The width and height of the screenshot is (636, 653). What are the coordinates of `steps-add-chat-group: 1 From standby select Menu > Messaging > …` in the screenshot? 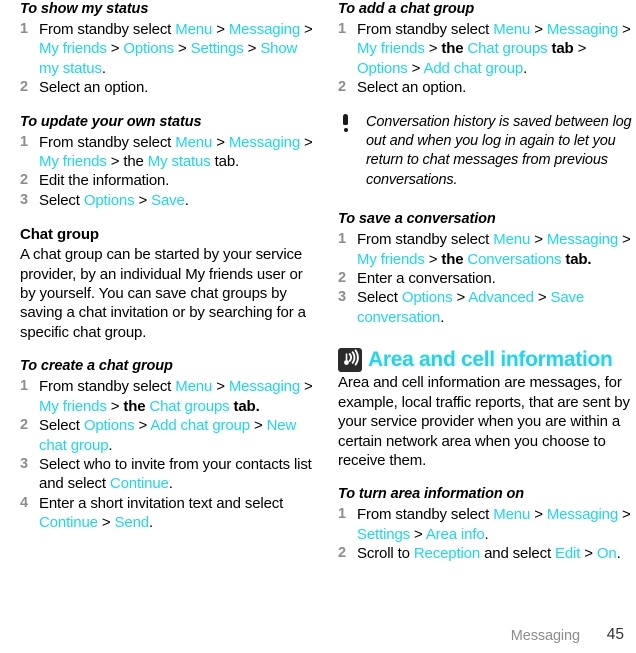 It's located at (487, 59).